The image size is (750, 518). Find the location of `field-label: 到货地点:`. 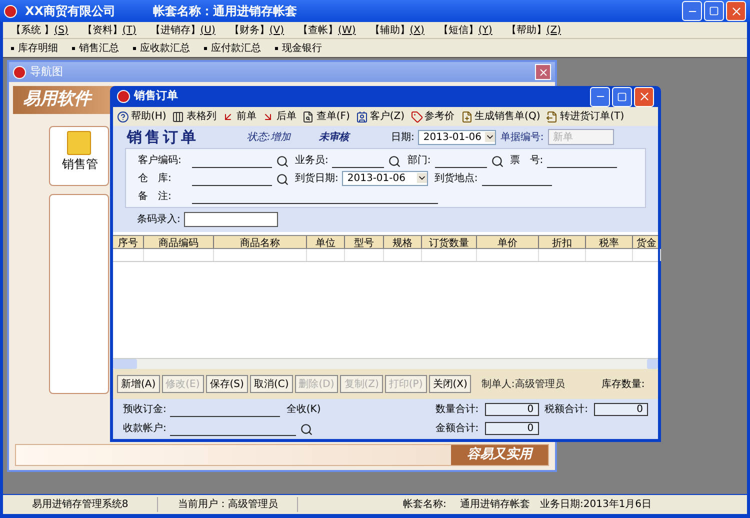

field-label: 到货地点: is located at coordinates (456, 179).